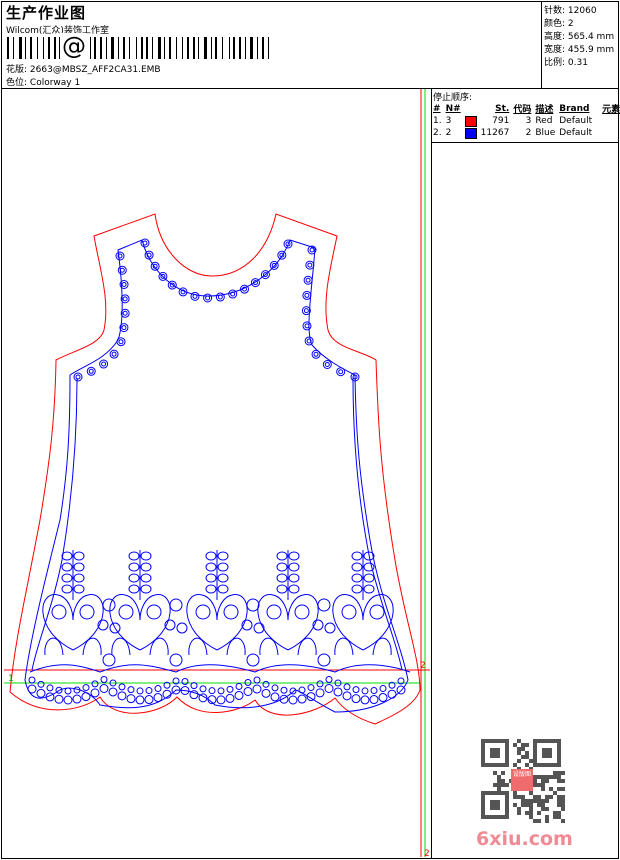 This screenshot has width=620, height=860. Describe the element at coordinates (559, 24) in the screenshot. I see `color-count: 颜色: 2` at that location.